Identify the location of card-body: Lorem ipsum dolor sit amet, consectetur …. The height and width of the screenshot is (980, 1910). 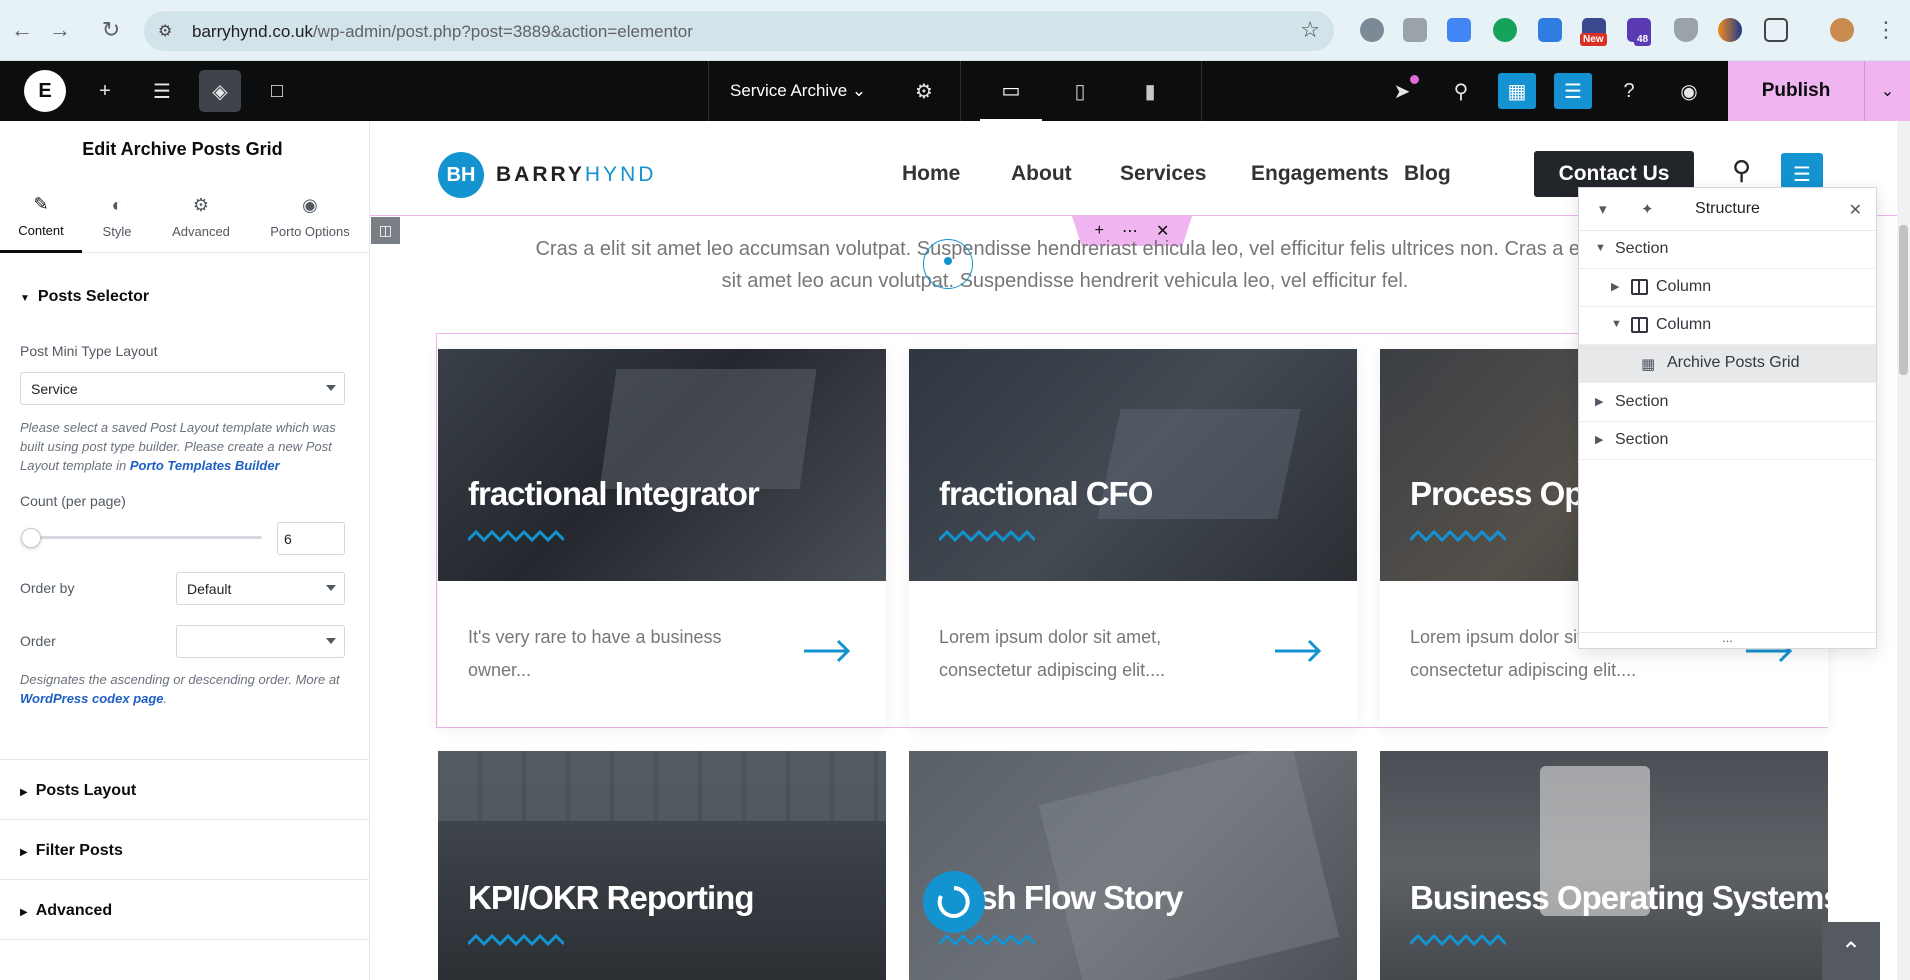
(1133, 654).